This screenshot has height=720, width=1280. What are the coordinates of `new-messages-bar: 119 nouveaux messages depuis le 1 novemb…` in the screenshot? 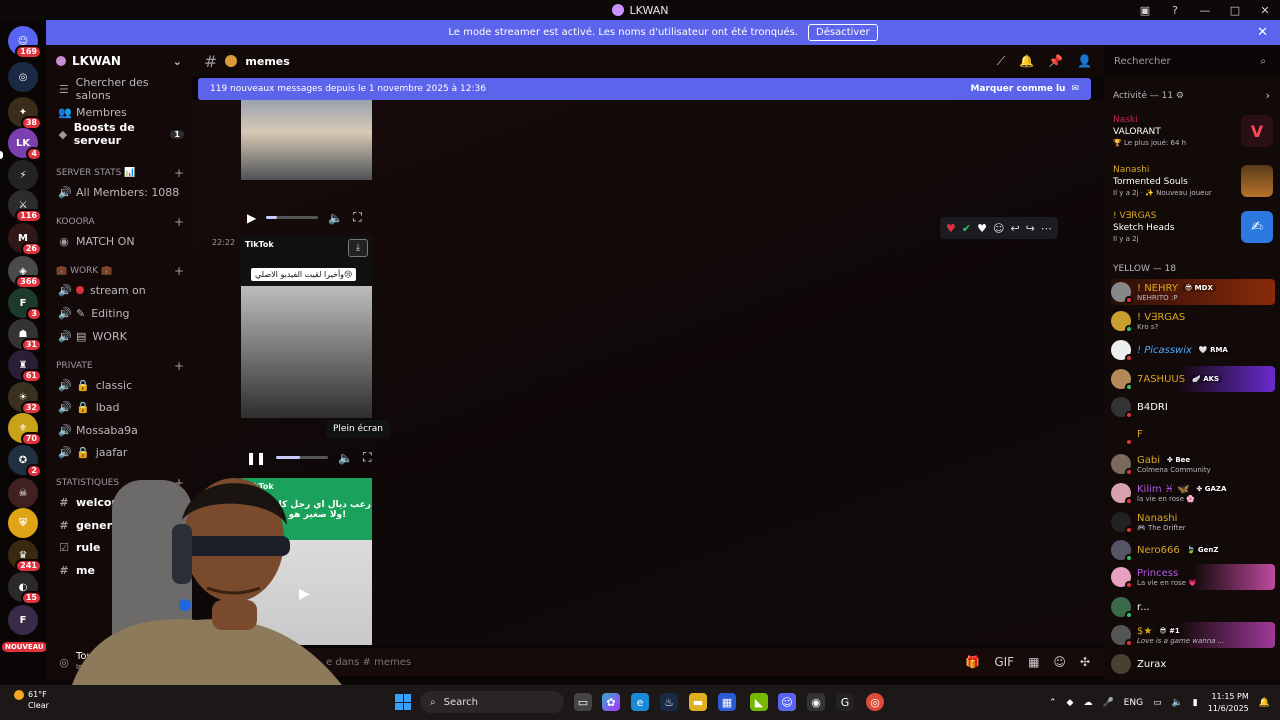 It's located at (644, 89).